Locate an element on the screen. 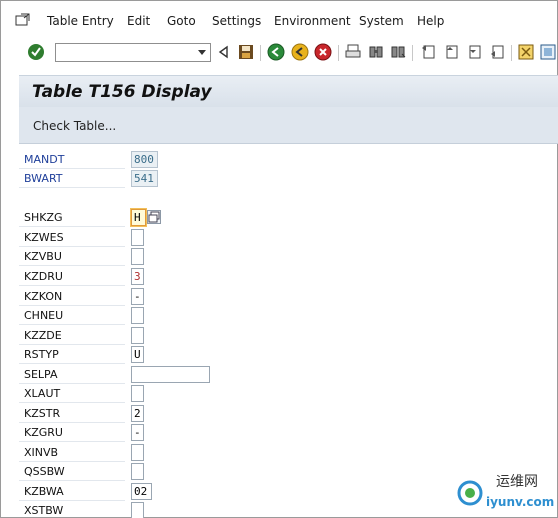  field-value-selpa is located at coordinates (170, 374).